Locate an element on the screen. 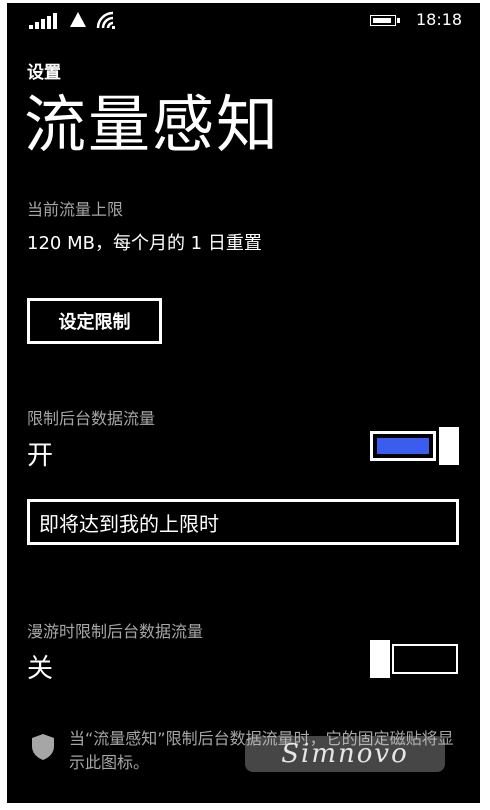 Image resolution: width=490 pixels, height=810 pixels. roaming-restrict-label: 漫游时限制后台数据流量 is located at coordinates (115, 631).